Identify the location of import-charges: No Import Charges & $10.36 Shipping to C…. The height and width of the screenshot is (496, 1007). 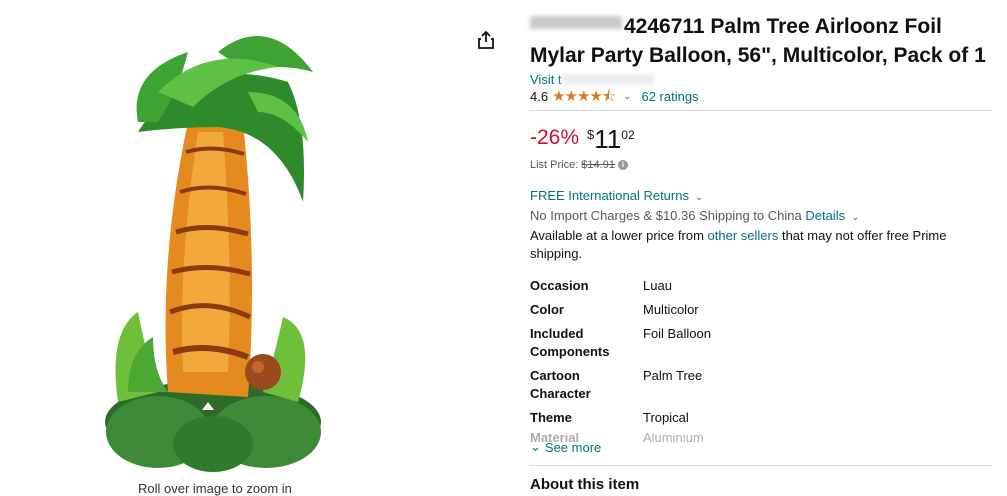
(761, 217).